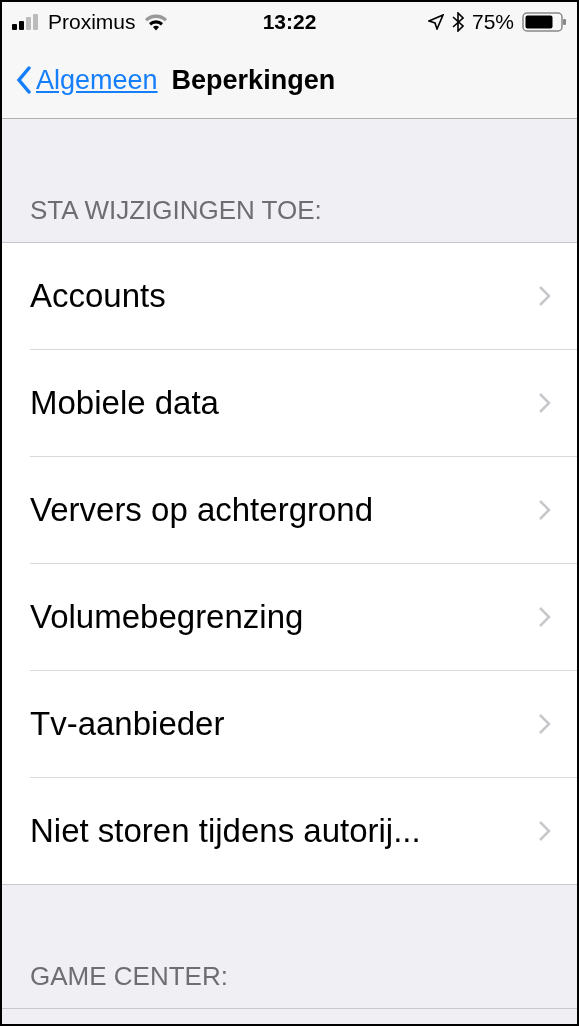  What do you see at coordinates (457, 22) in the screenshot?
I see `bluetooth-icon` at bounding box center [457, 22].